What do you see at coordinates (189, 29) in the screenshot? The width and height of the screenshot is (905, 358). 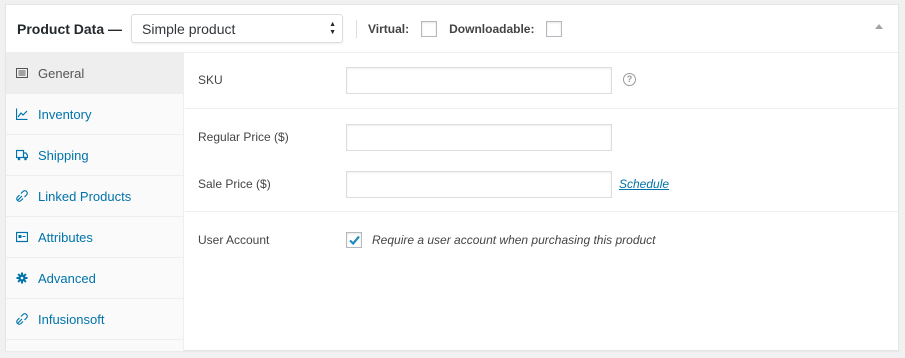 I see `product-type-value: Simple product` at bounding box center [189, 29].